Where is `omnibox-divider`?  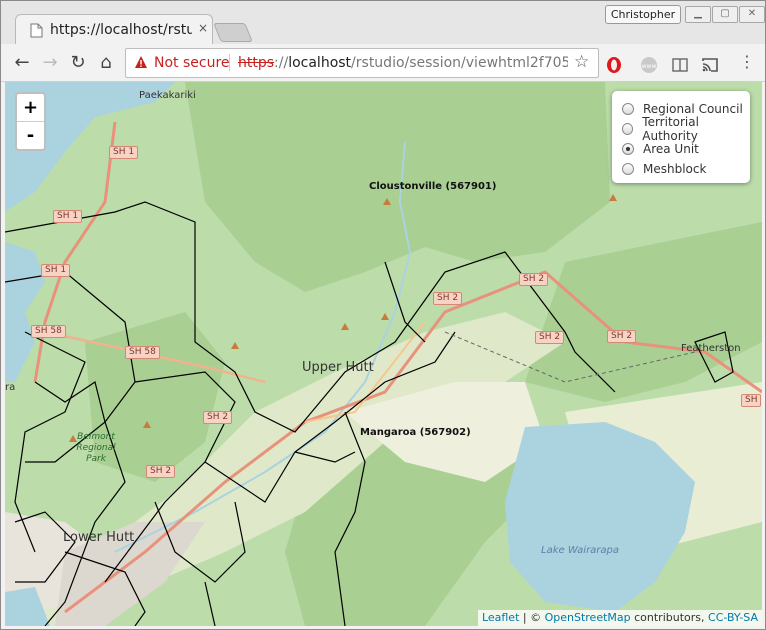 omnibox-divider is located at coordinates (229, 62).